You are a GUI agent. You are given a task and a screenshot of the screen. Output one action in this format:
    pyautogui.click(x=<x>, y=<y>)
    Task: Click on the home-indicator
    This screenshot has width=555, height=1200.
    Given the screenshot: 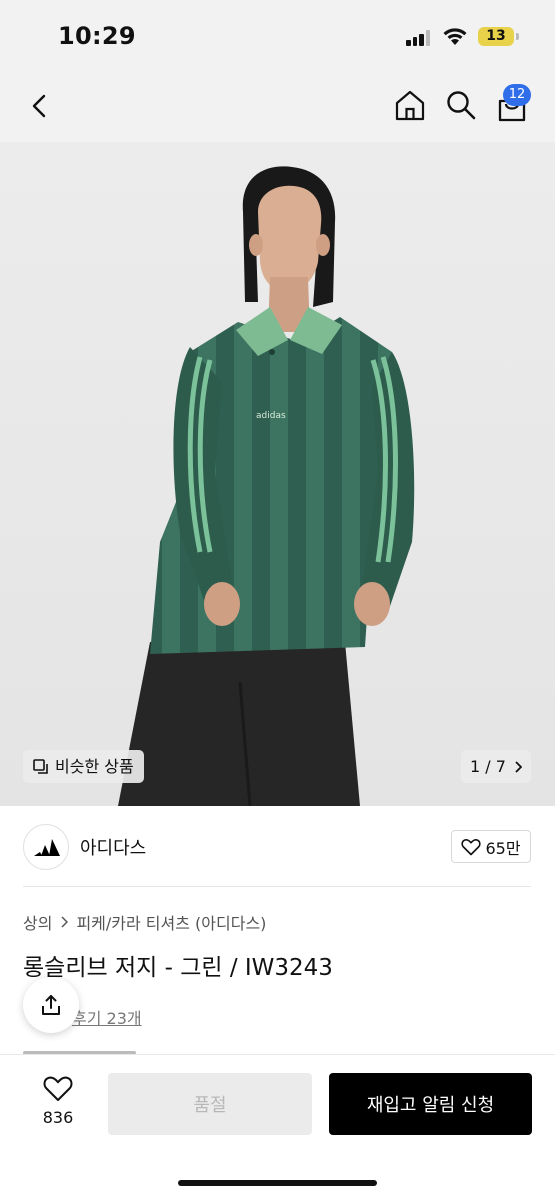 What is the action you would take?
    pyautogui.click(x=277, y=1183)
    